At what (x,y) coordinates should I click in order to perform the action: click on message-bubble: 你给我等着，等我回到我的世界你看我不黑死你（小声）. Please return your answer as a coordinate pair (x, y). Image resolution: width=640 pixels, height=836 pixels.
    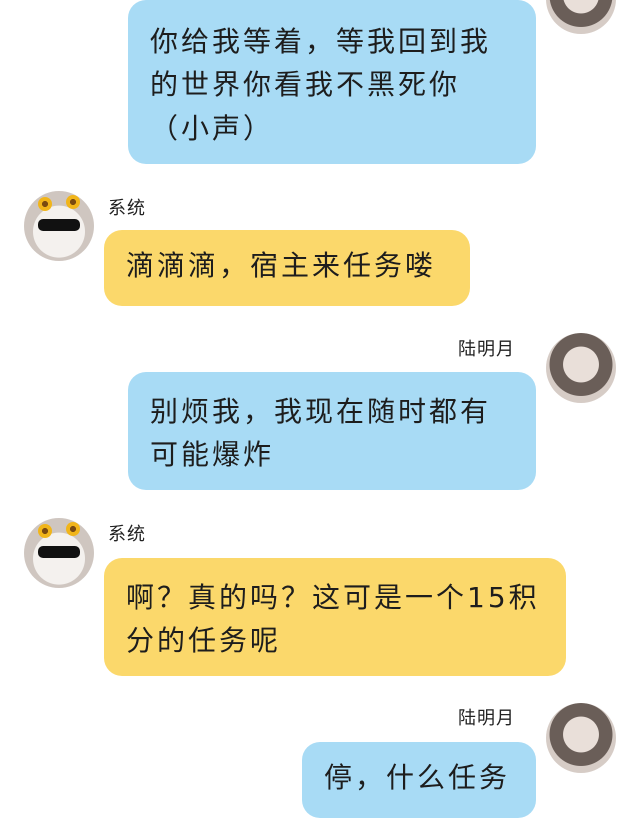
    Looking at the image, I should click on (332, 82).